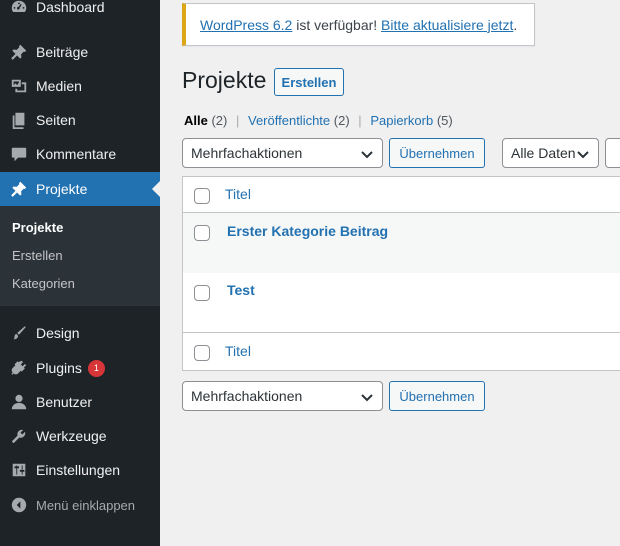  What do you see at coordinates (43, 283) in the screenshot?
I see `submenu-item-kategorien: Kategorien` at bounding box center [43, 283].